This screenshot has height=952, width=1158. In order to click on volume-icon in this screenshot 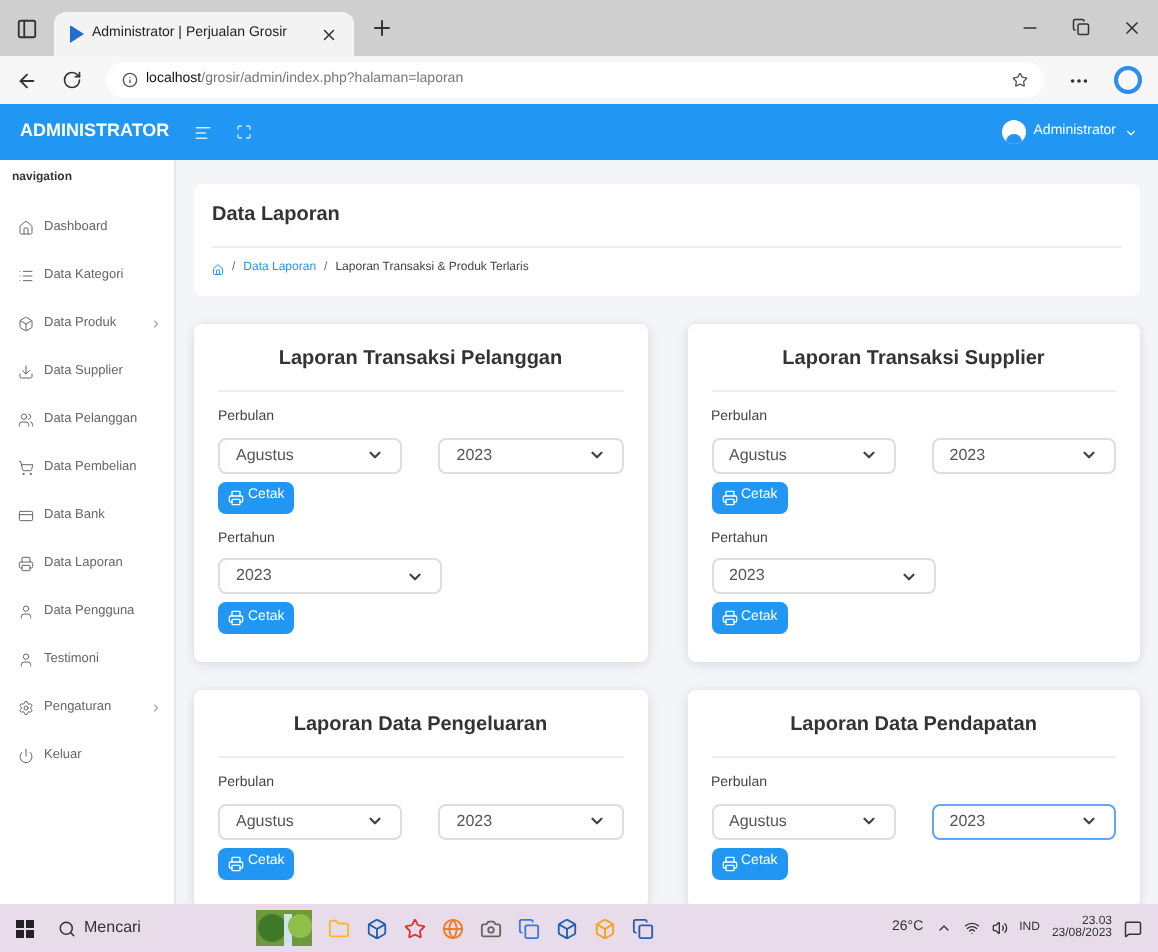, I will do `click(999, 928)`.